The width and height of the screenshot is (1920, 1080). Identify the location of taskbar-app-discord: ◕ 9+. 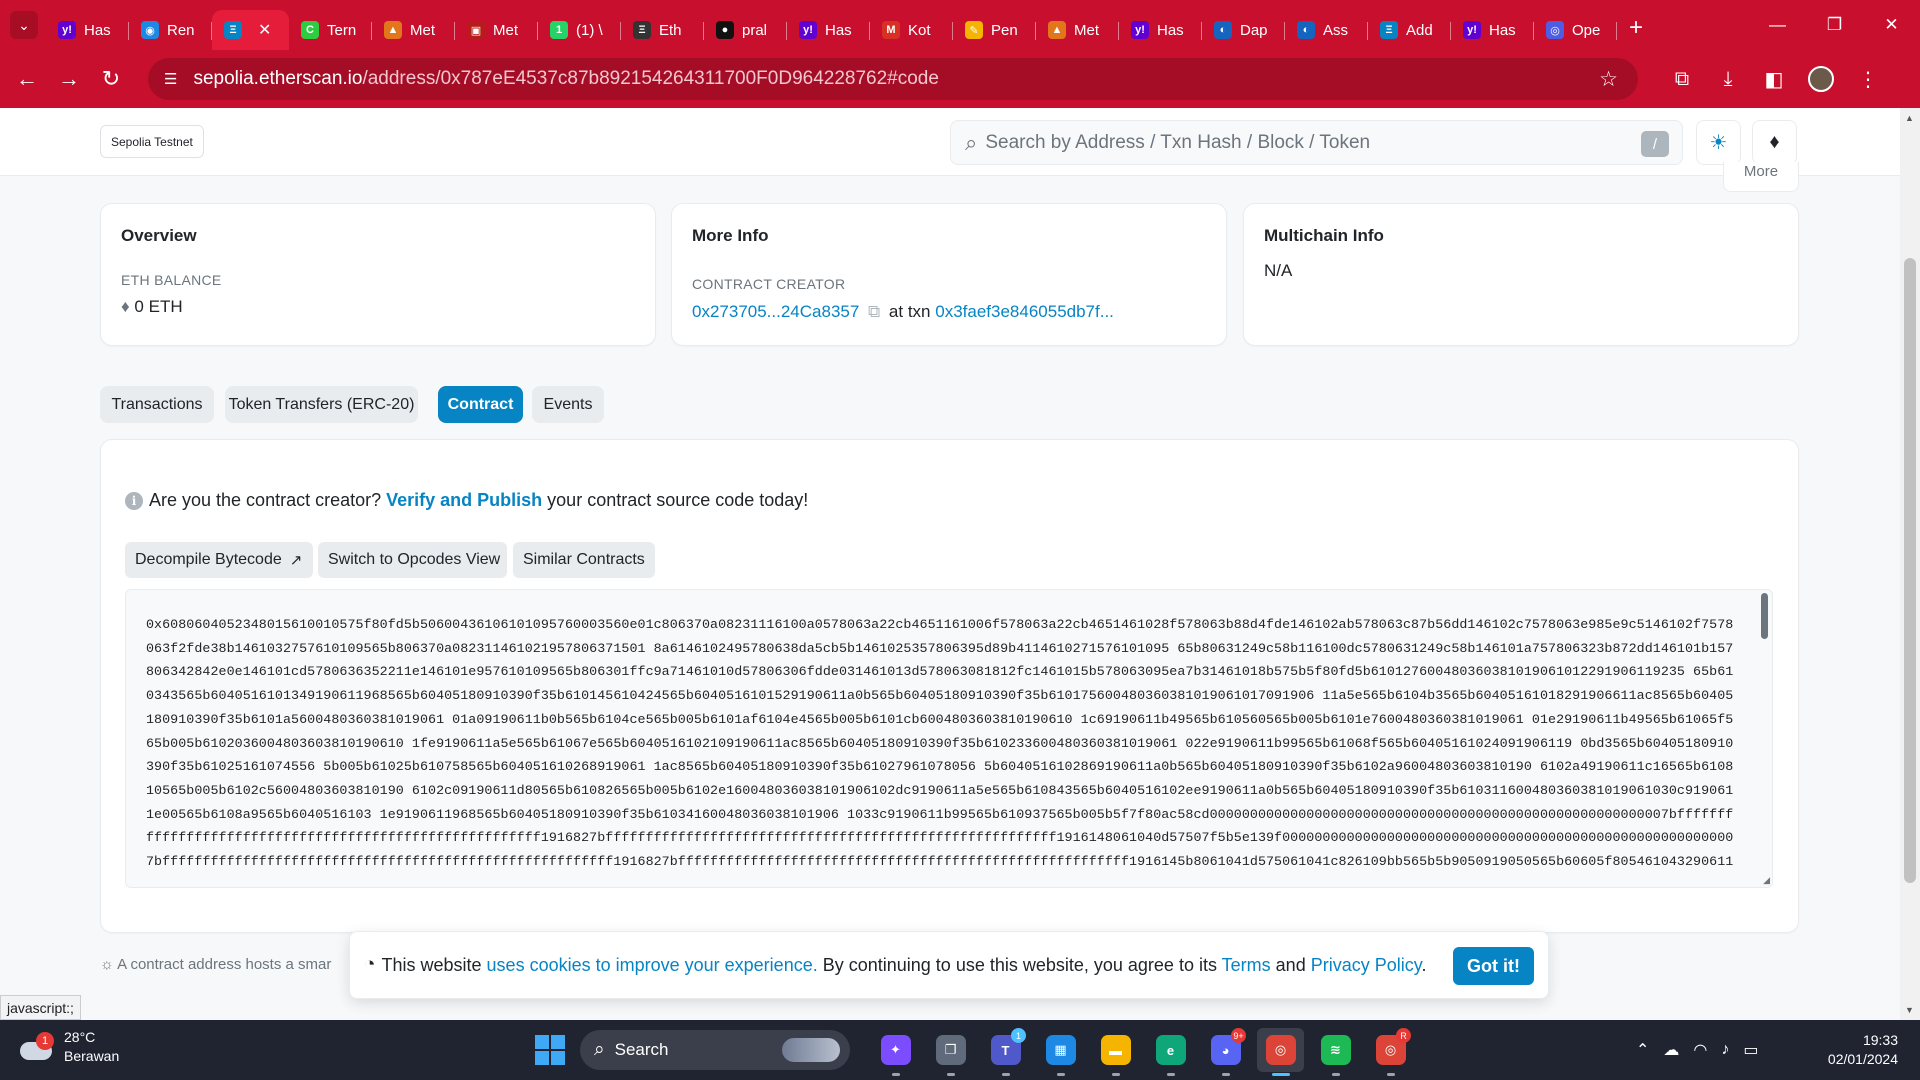
(1225, 1052).